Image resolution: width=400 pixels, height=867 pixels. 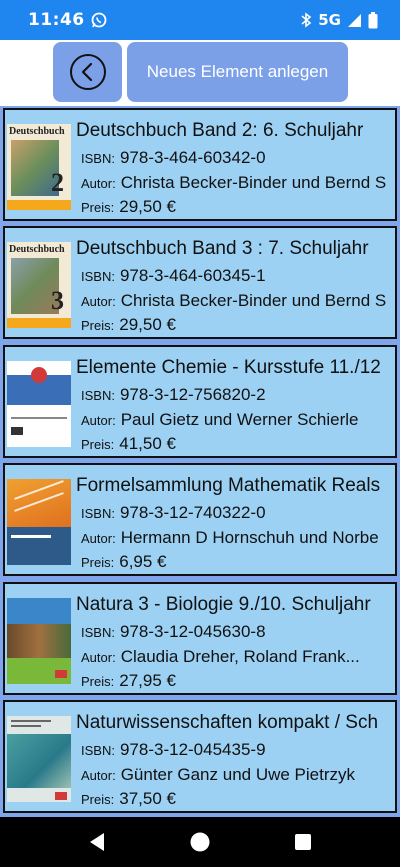 I want to click on book-cover-image: Deutschbuch 2, so click(x=39, y=167).